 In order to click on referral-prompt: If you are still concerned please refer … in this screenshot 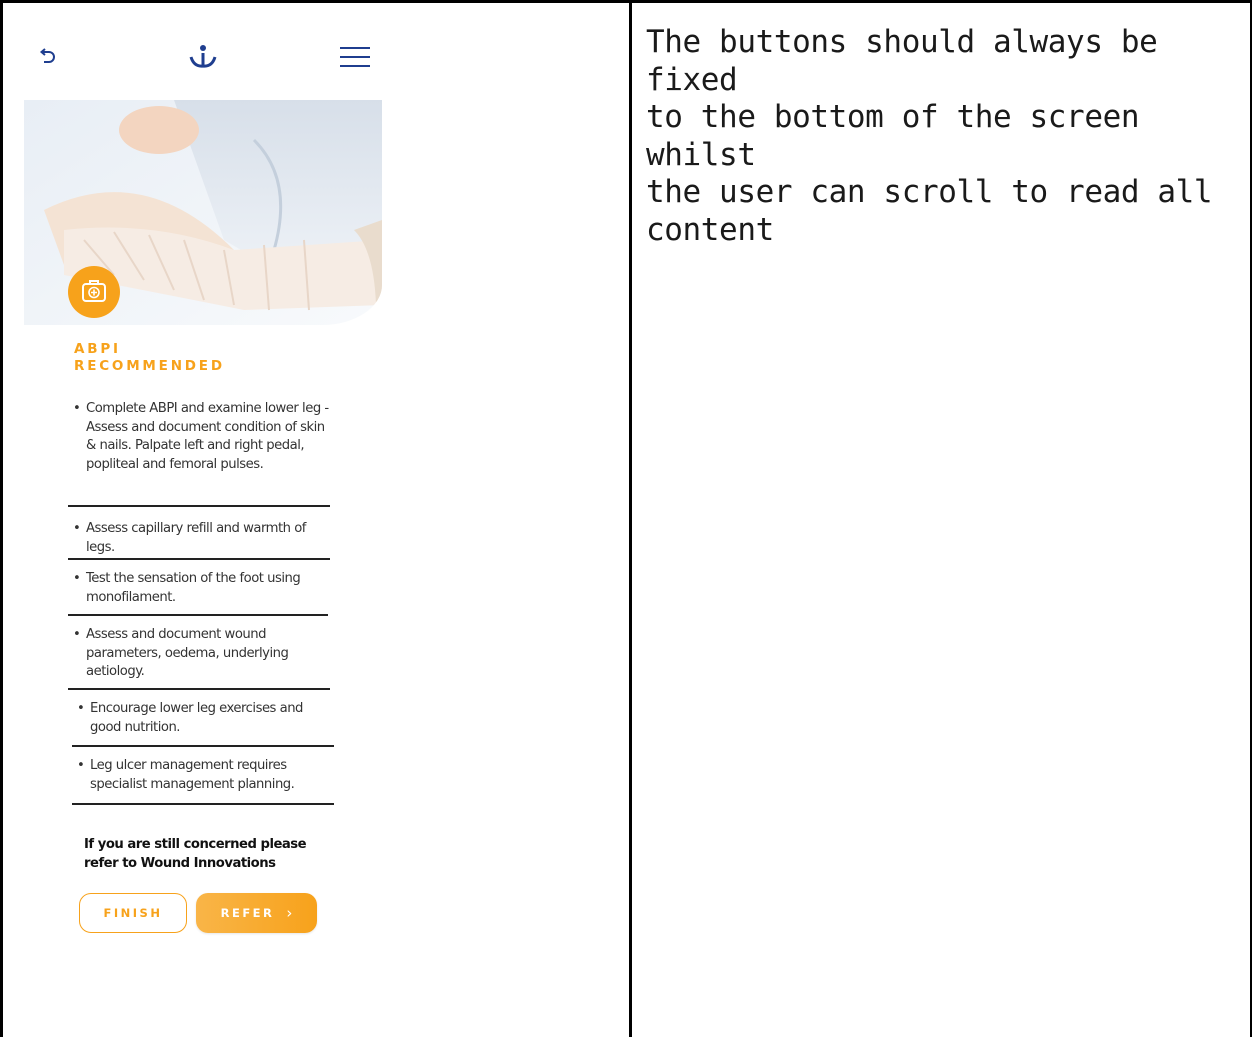, I will do `click(209, 854)`.